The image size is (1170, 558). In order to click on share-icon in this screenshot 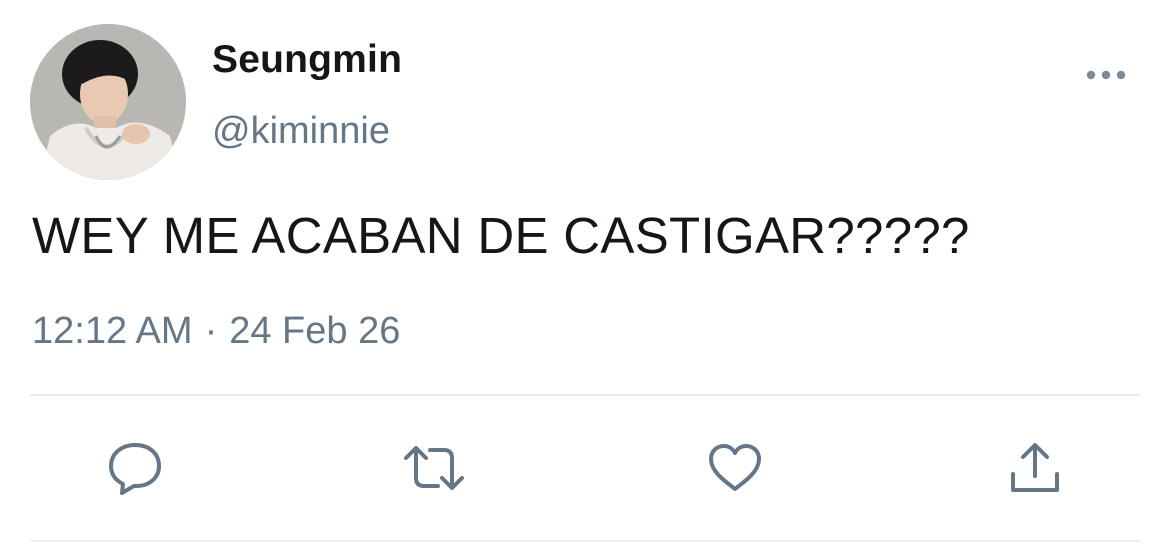, I will do `click(1035, 467)`.